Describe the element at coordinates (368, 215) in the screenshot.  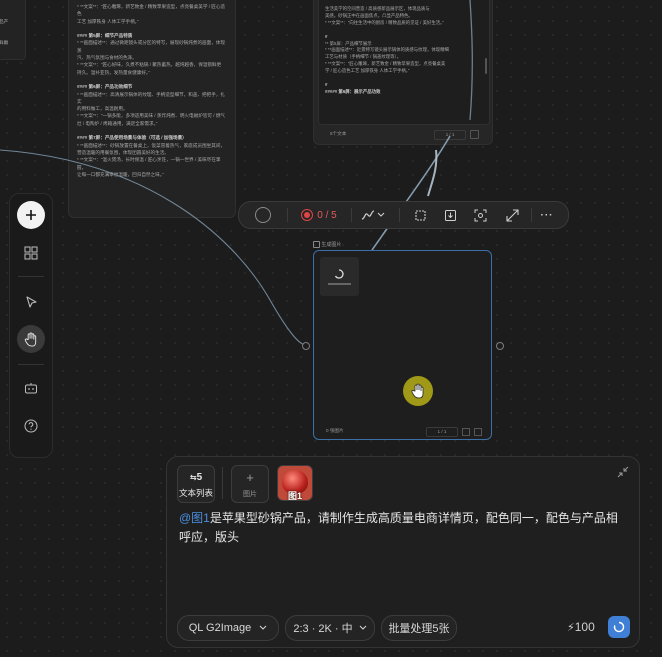
I see `curve-icon` at that location.